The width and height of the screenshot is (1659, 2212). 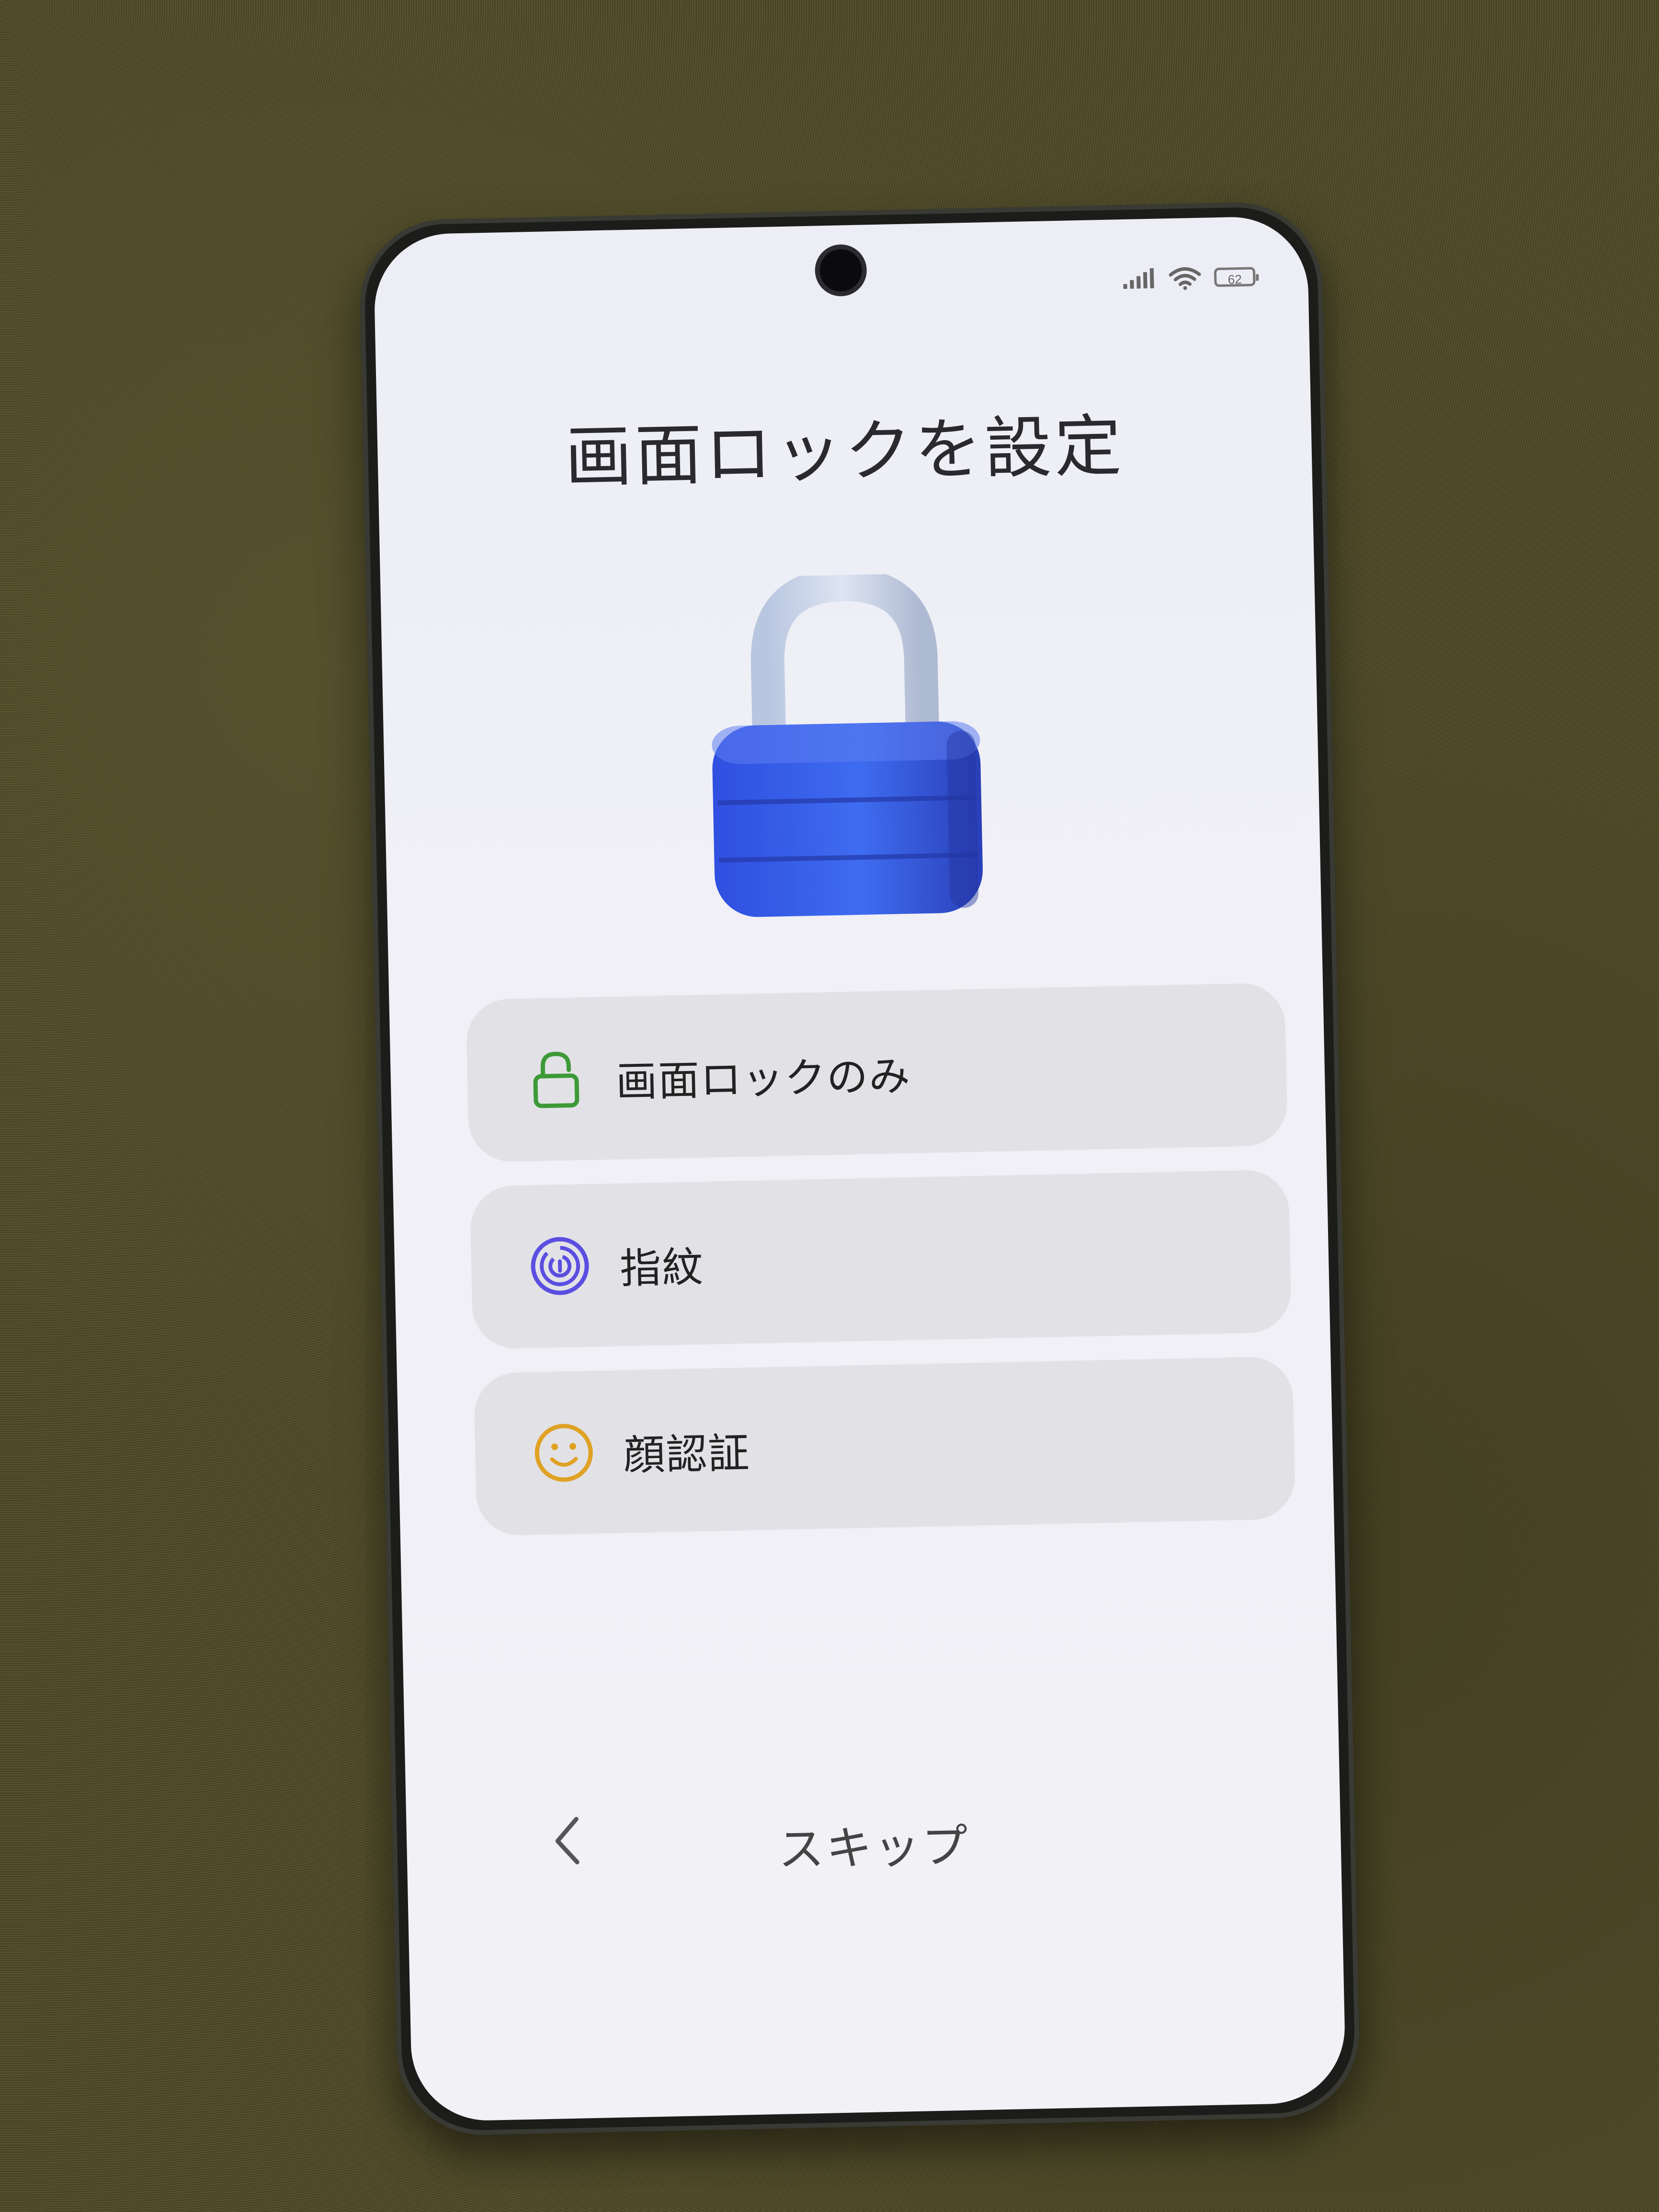 What do you see at coordinates (847, 744) in the screenshot?
I see `padlock-icon` at bounding box center [847, 744].